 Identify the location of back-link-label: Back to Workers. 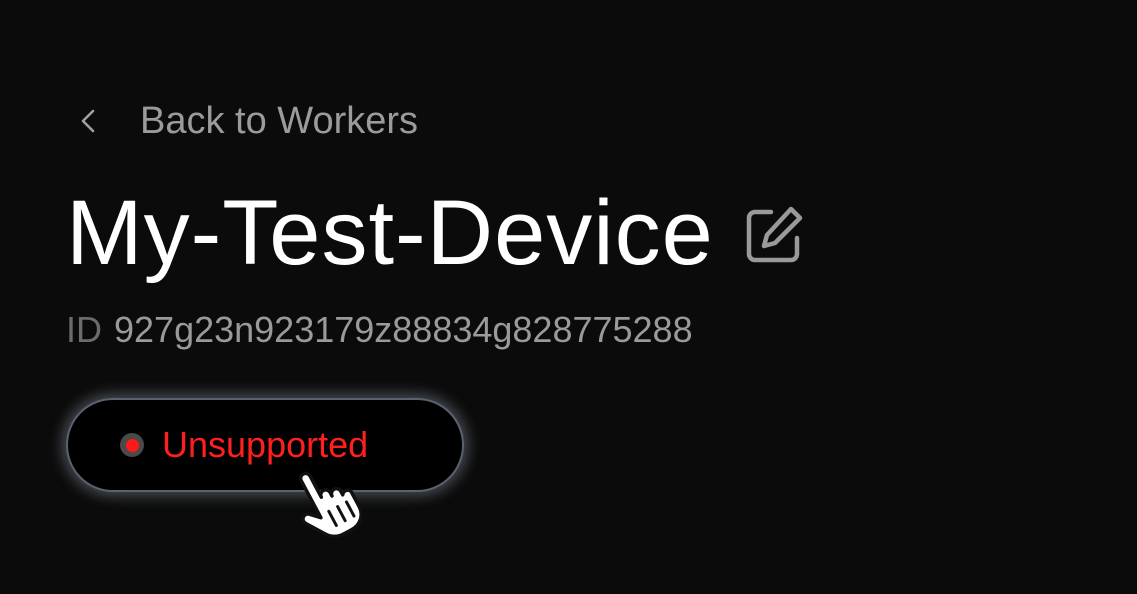
(279, 120).